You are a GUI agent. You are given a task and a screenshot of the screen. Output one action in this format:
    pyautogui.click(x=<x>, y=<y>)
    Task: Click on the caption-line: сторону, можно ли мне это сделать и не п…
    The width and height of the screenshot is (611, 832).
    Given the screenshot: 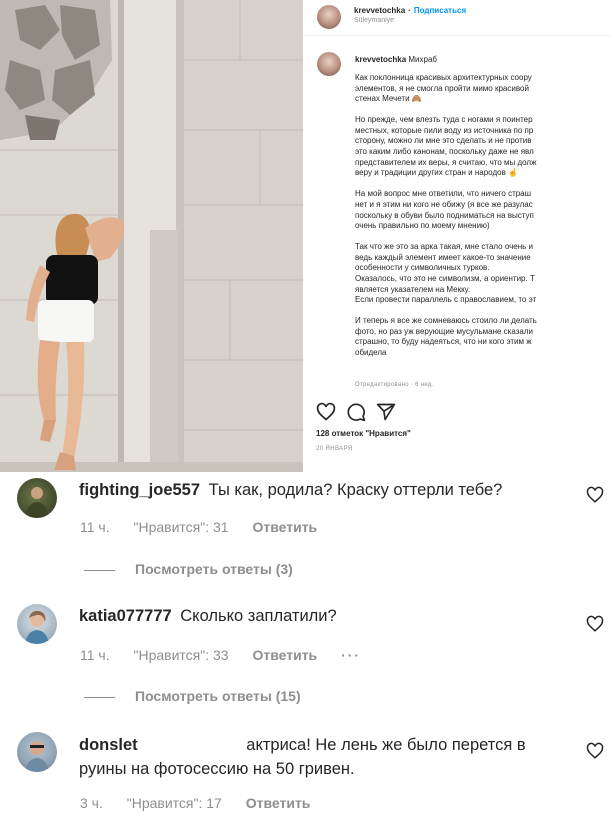 What is the action you would take?
    pyautogui.click(x=443, y=141)
    